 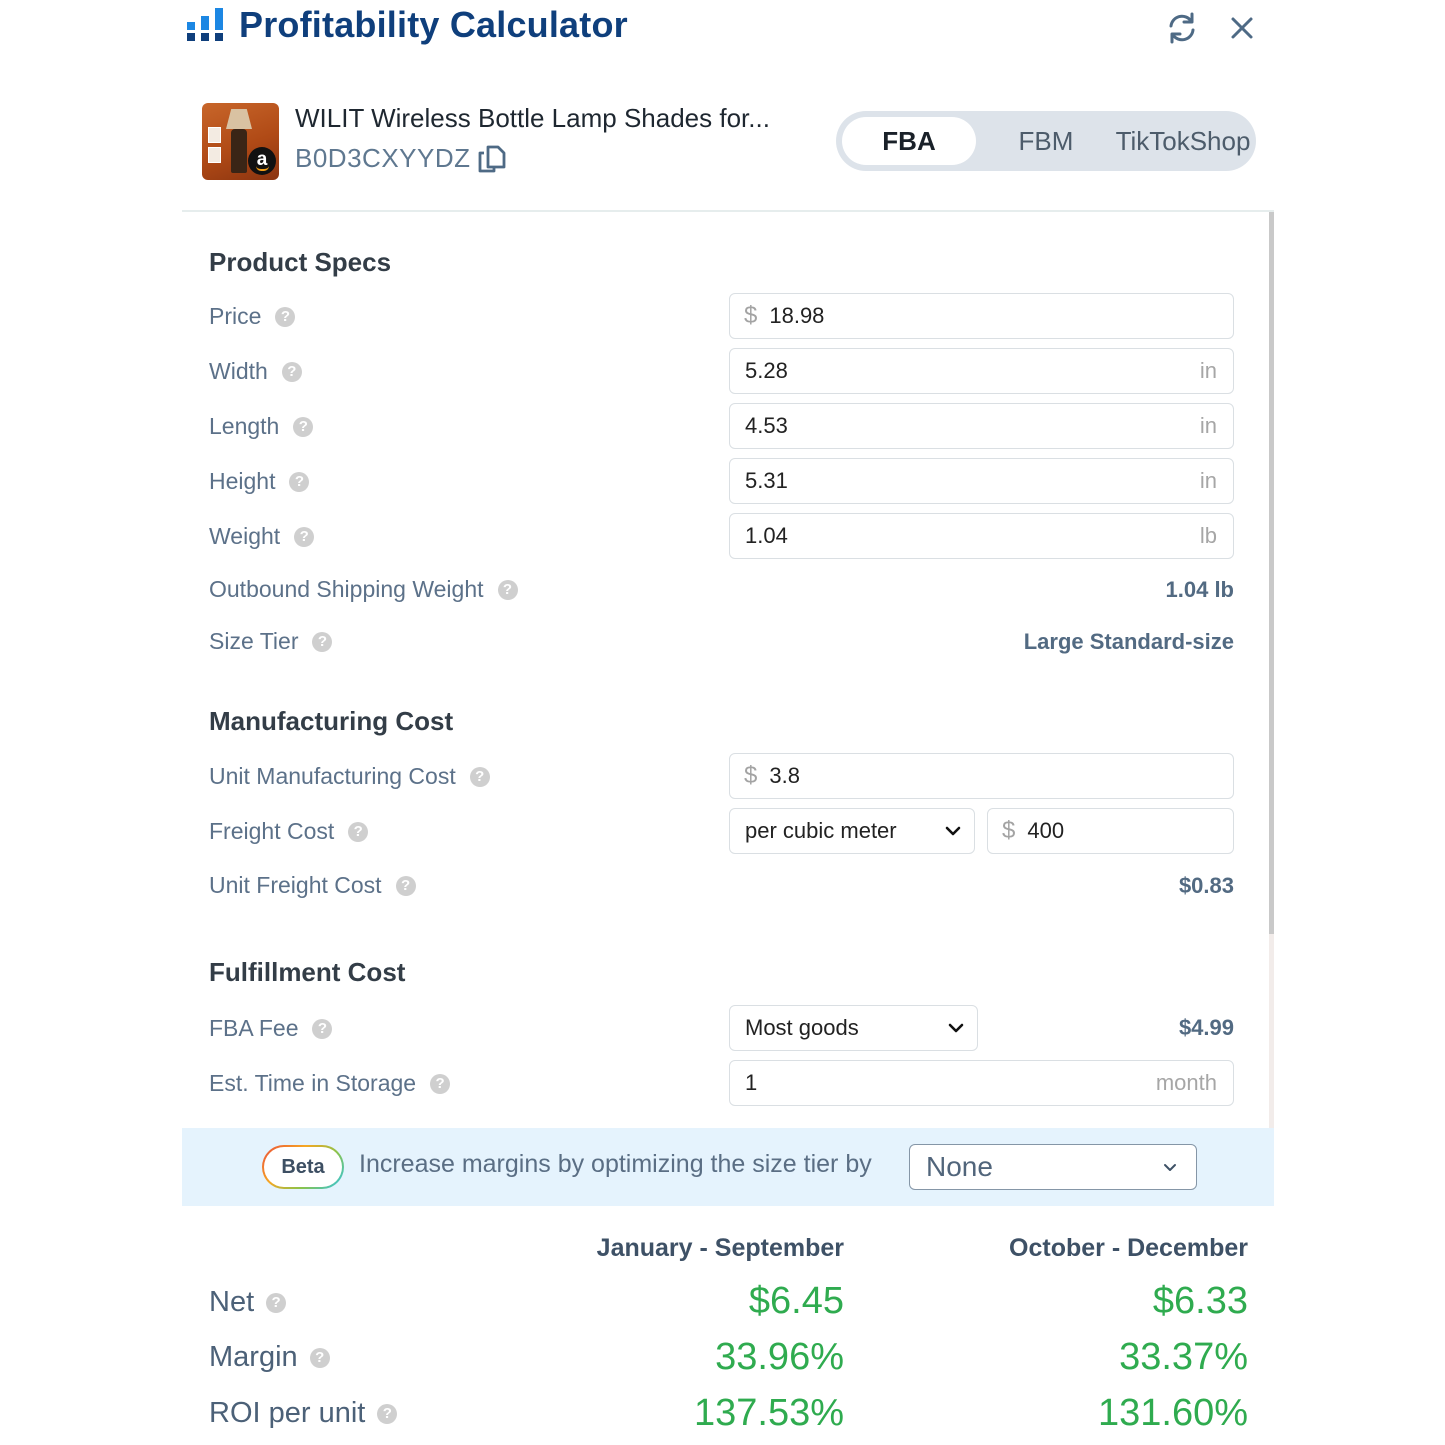 What do you see at coordinates (262, 161) in the screenshot?
I see `amazon-badge-icon: a` at bounding box center [262, 161].